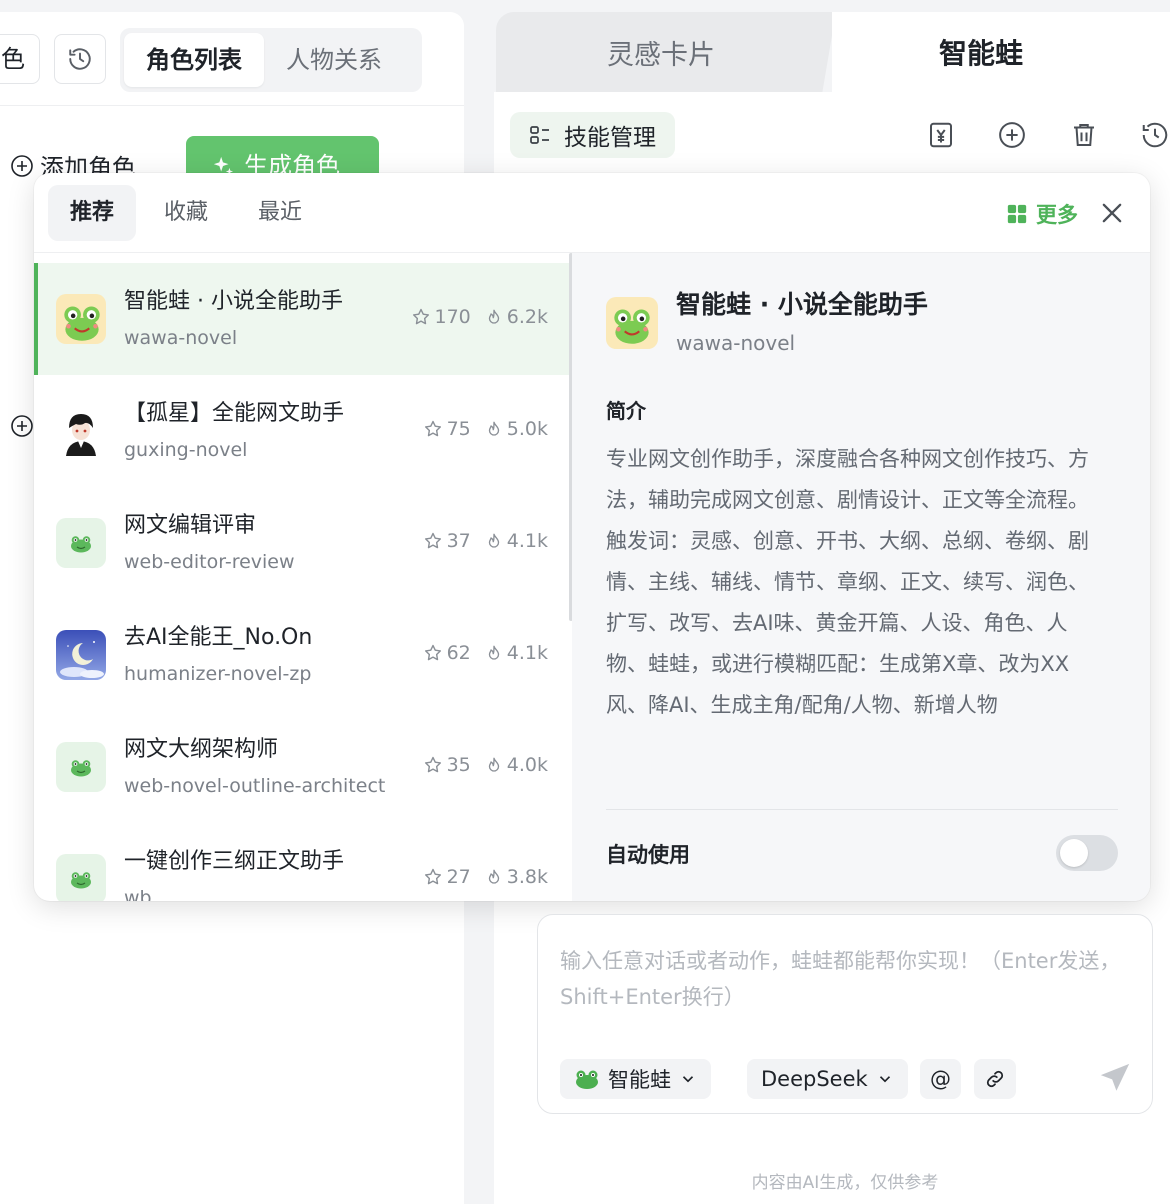 The height and width of the screenshot is (1204, 1170). What do you see at coordinates (814, 1079) in the screenshot?
I see `model-label: DeepSeek` at bounding box center [814, 1079].